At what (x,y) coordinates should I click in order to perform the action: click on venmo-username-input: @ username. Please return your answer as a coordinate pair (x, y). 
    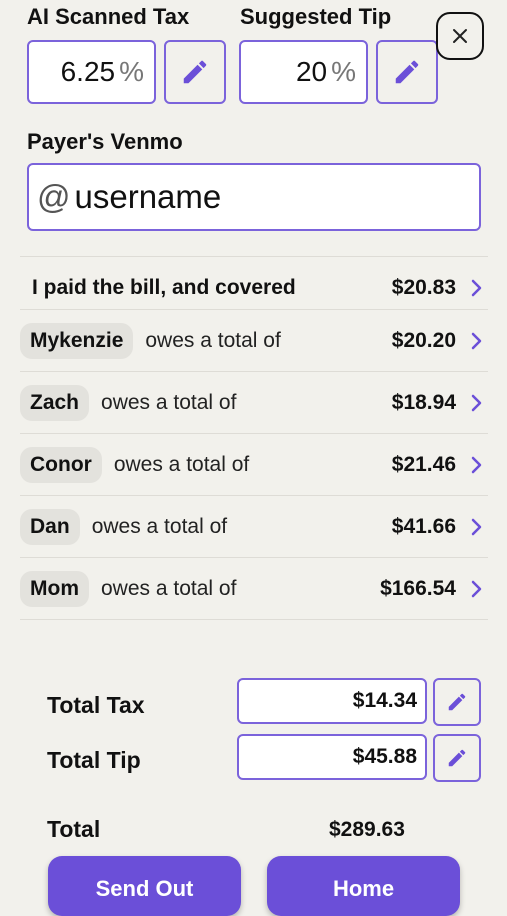
    Looking at the image, I should click on (254, 197).